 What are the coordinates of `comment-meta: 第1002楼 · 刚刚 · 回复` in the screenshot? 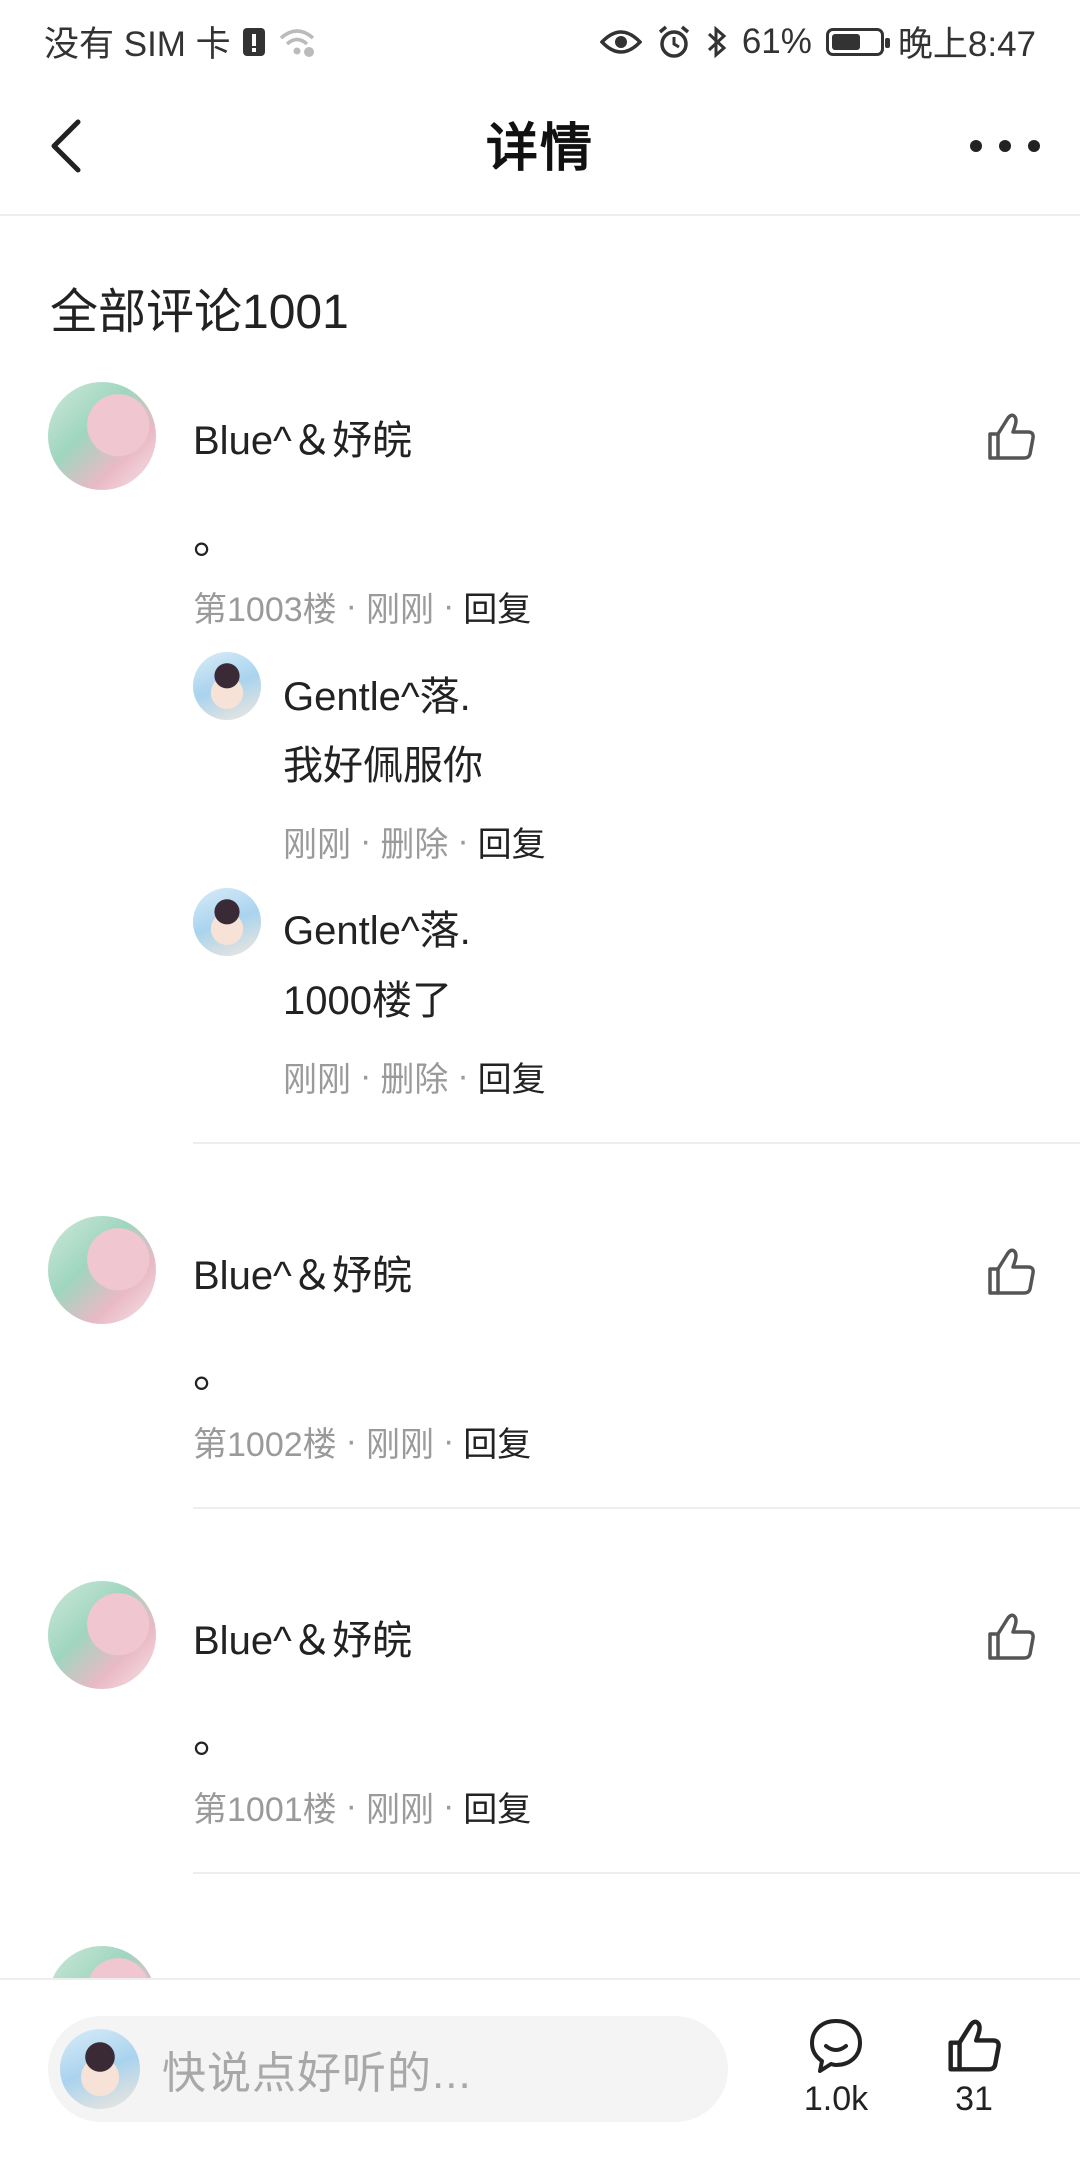 It's located at (362, 1441).